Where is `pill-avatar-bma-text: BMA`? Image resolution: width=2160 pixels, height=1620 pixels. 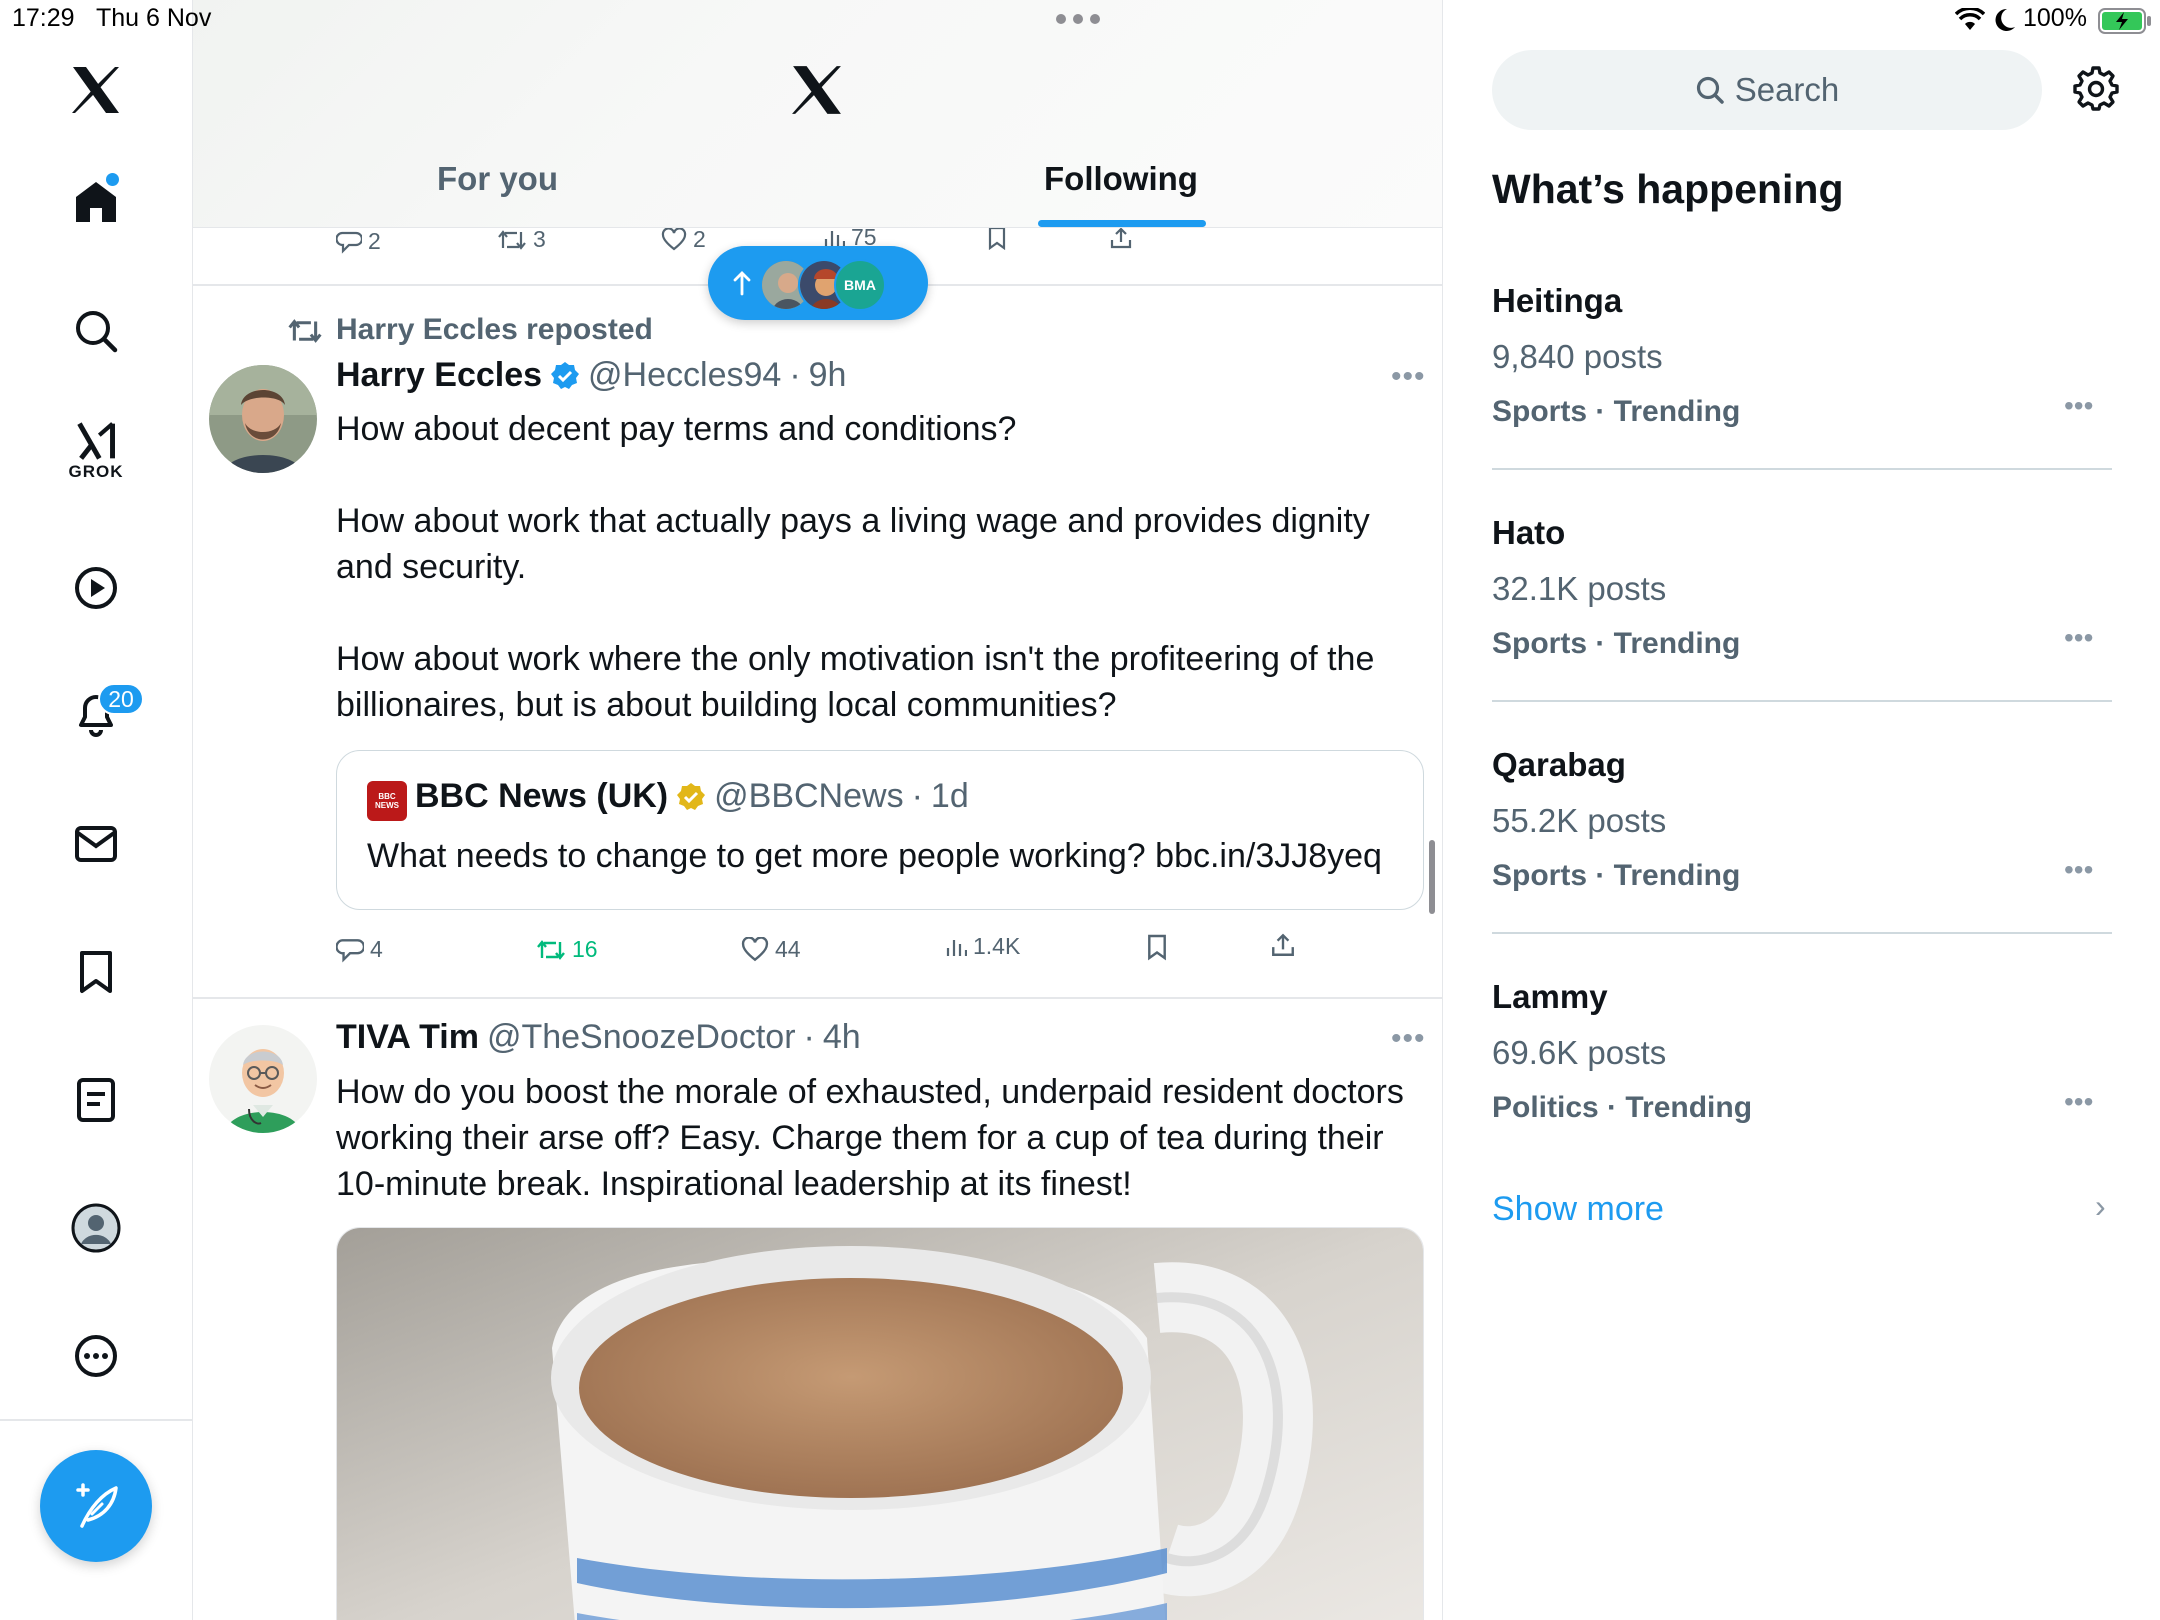 pill-avatar-bma-text: BMA is located at coordinates (860, 285).